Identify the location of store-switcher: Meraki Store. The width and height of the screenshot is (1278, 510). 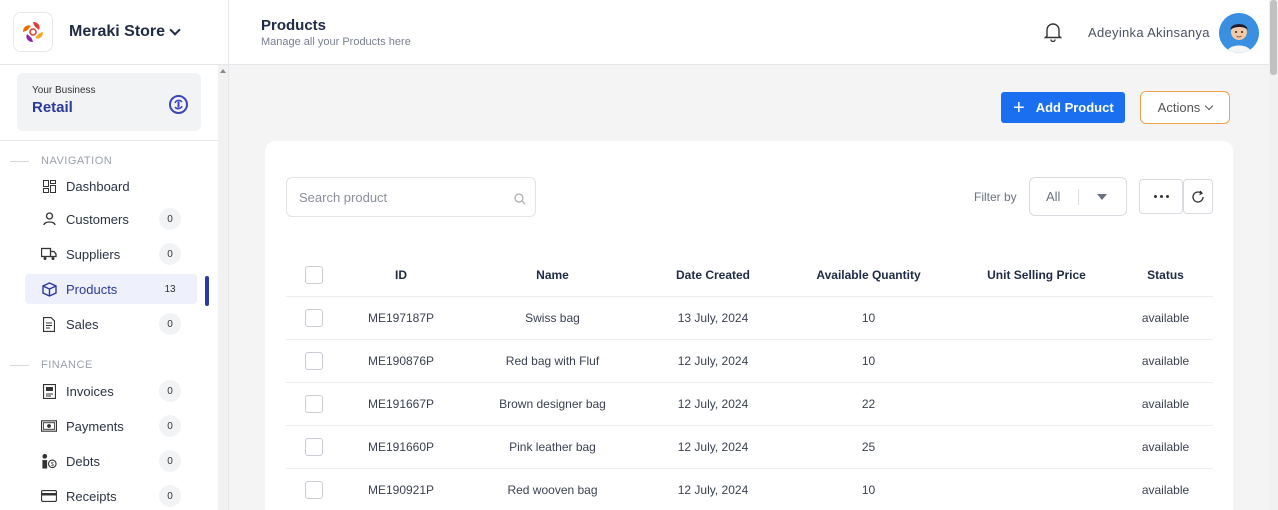
(125, 32).